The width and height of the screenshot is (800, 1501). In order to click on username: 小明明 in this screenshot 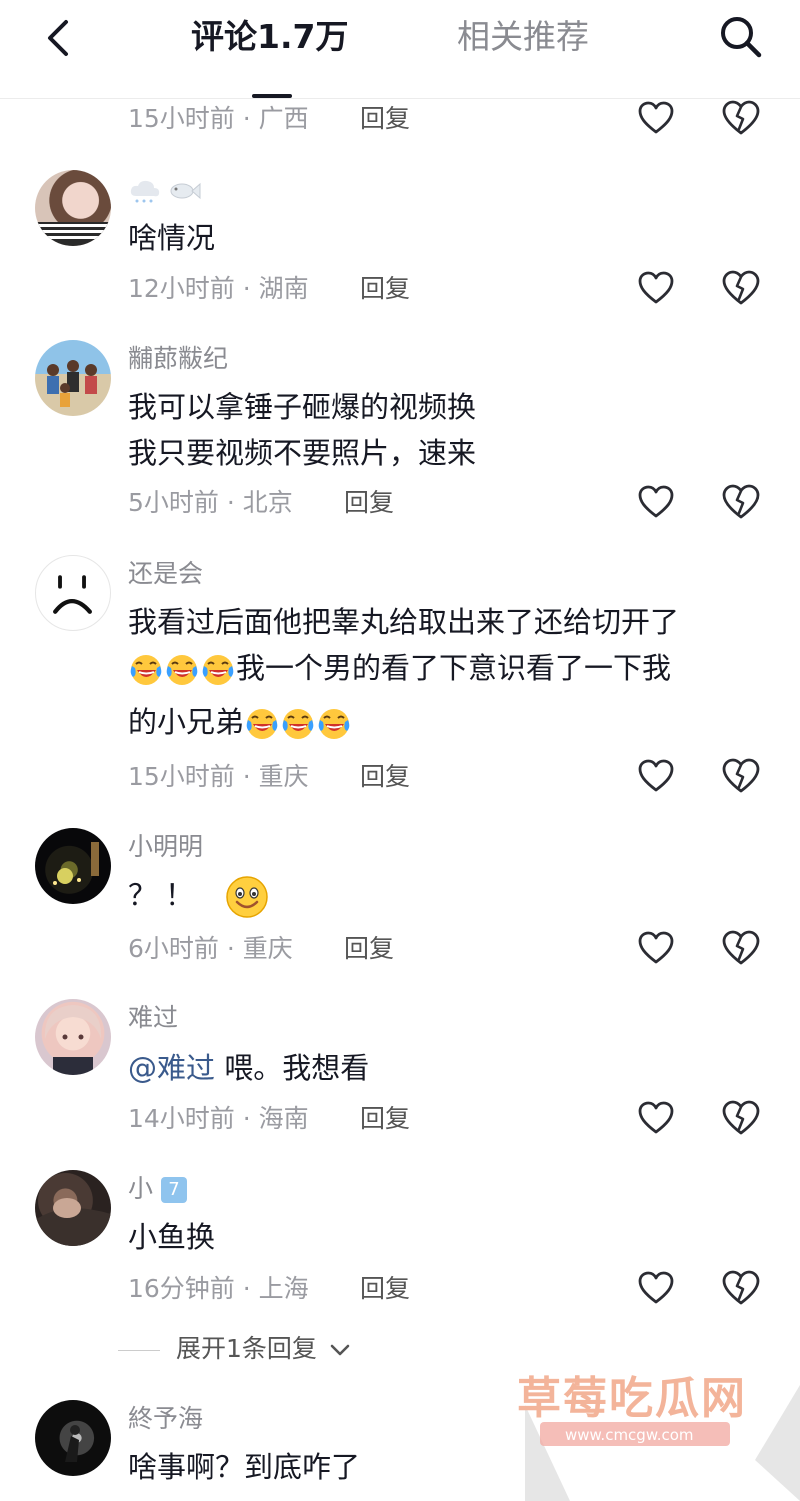, I will do `click(165, 847)`.